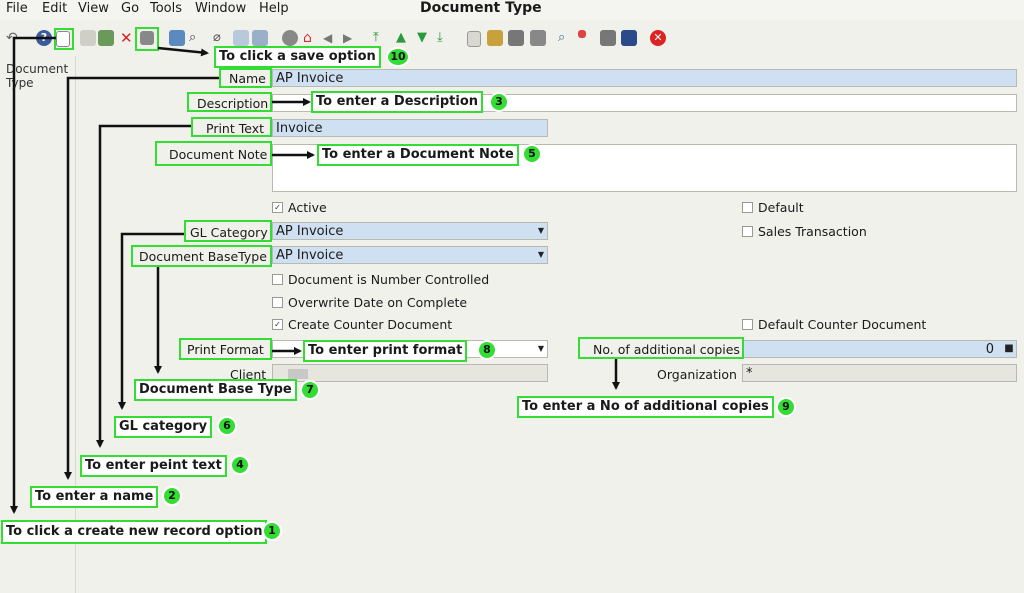 The width and height of the screenshot is (1024, 593). I want to click on annotation-copies: To enter a No of additional copies, so click(645, 407).